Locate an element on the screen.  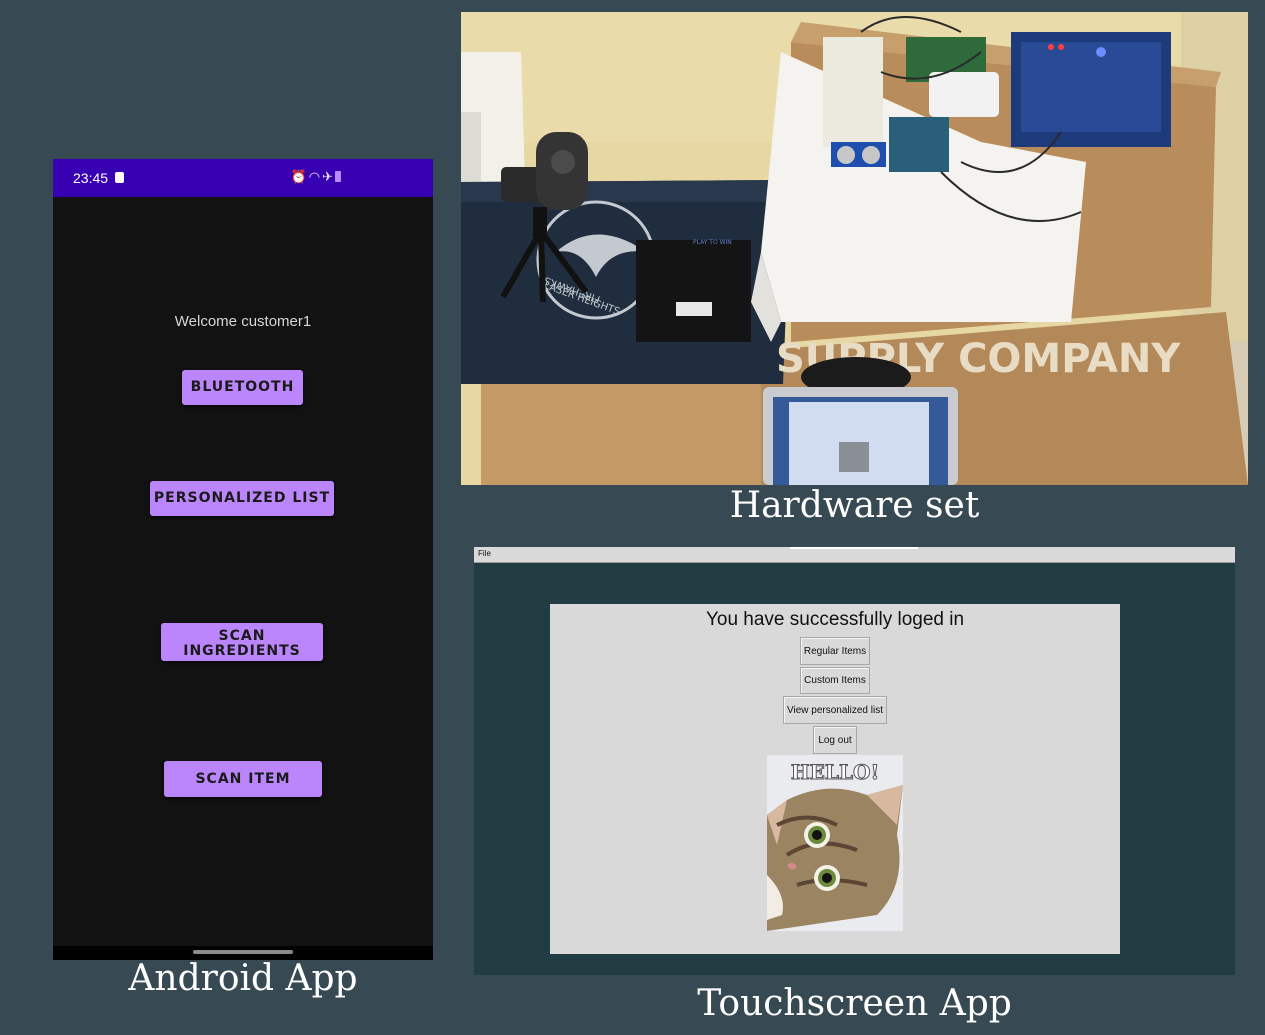
touchscreen-app-caption: Touchscreen App is located at coordinates (854, 1003).